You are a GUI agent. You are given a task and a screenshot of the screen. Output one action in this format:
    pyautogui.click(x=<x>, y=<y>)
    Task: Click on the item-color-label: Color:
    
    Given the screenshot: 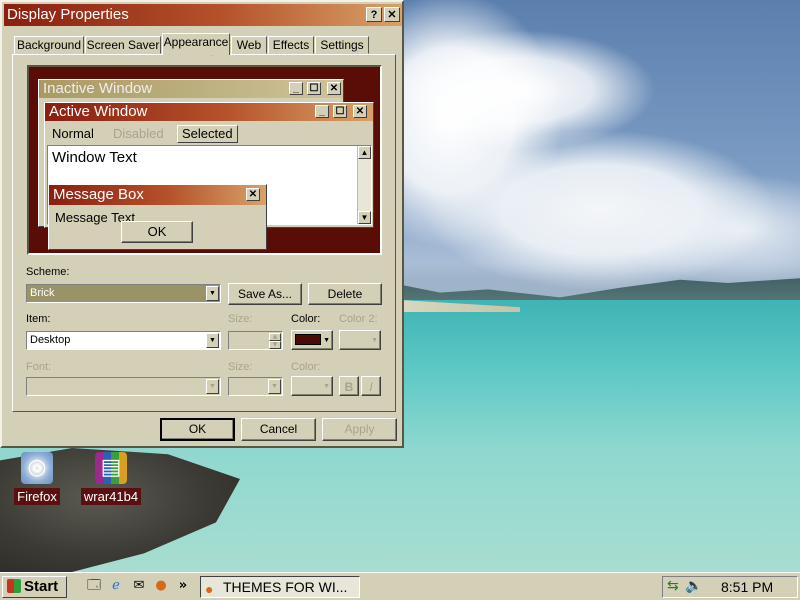 What is the action you would take?
    pyautogui.click(x=306, y=319)
    